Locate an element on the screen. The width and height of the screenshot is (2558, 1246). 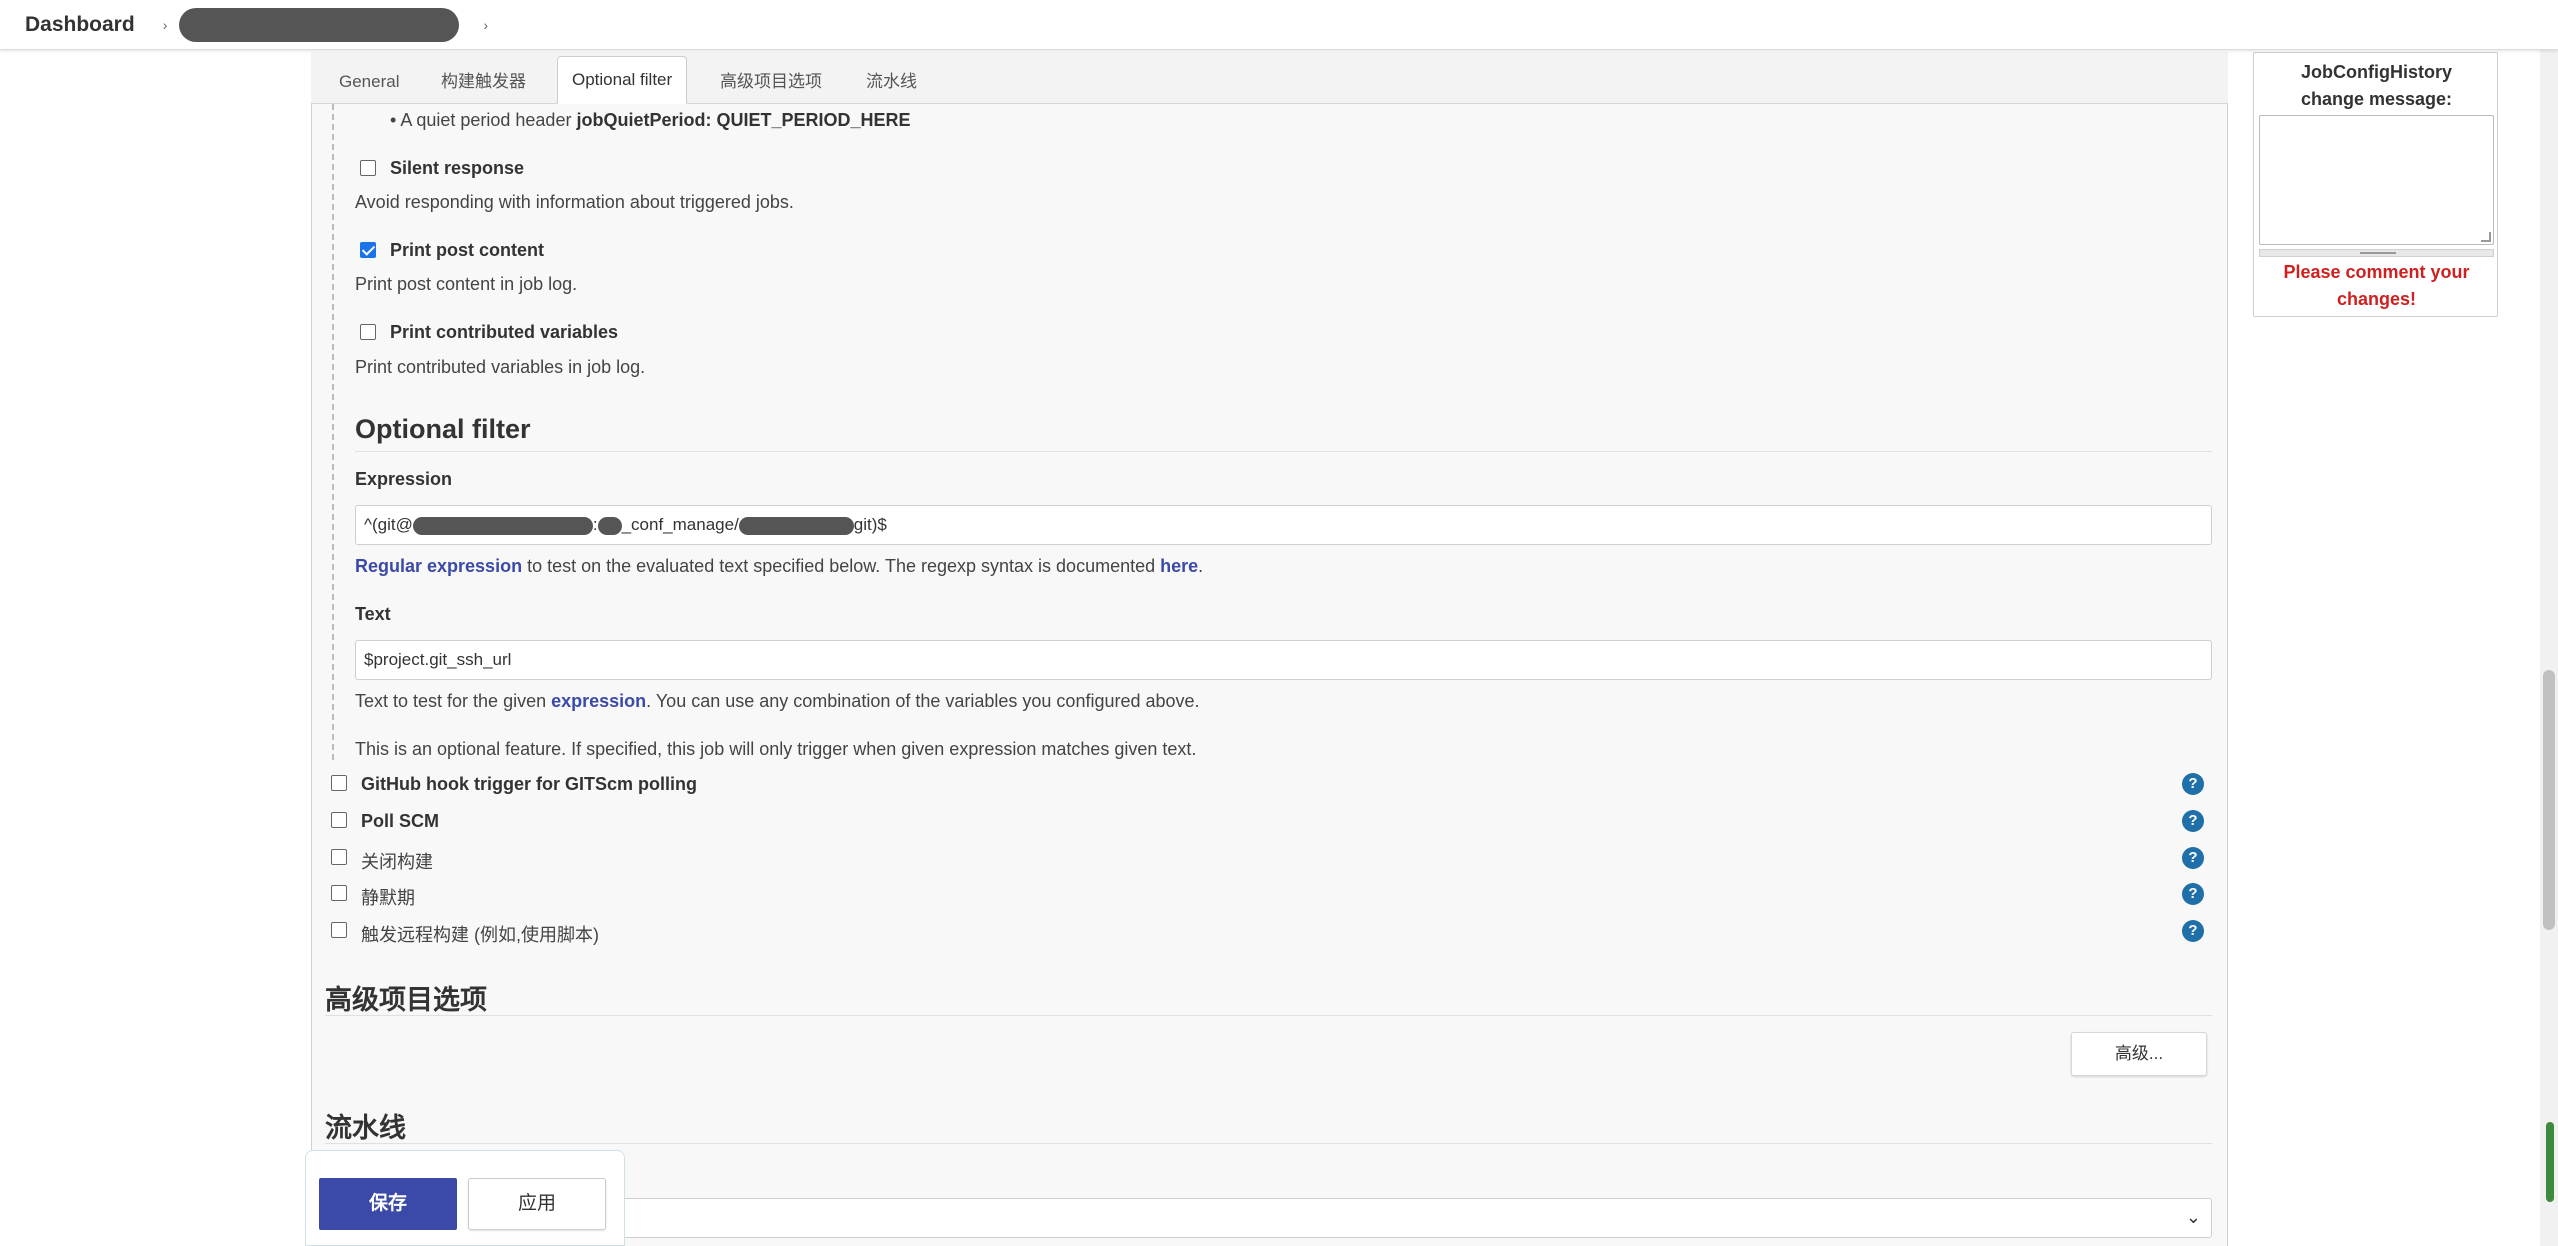
quiet-period-checkbox is located at coordinates (339, 893).